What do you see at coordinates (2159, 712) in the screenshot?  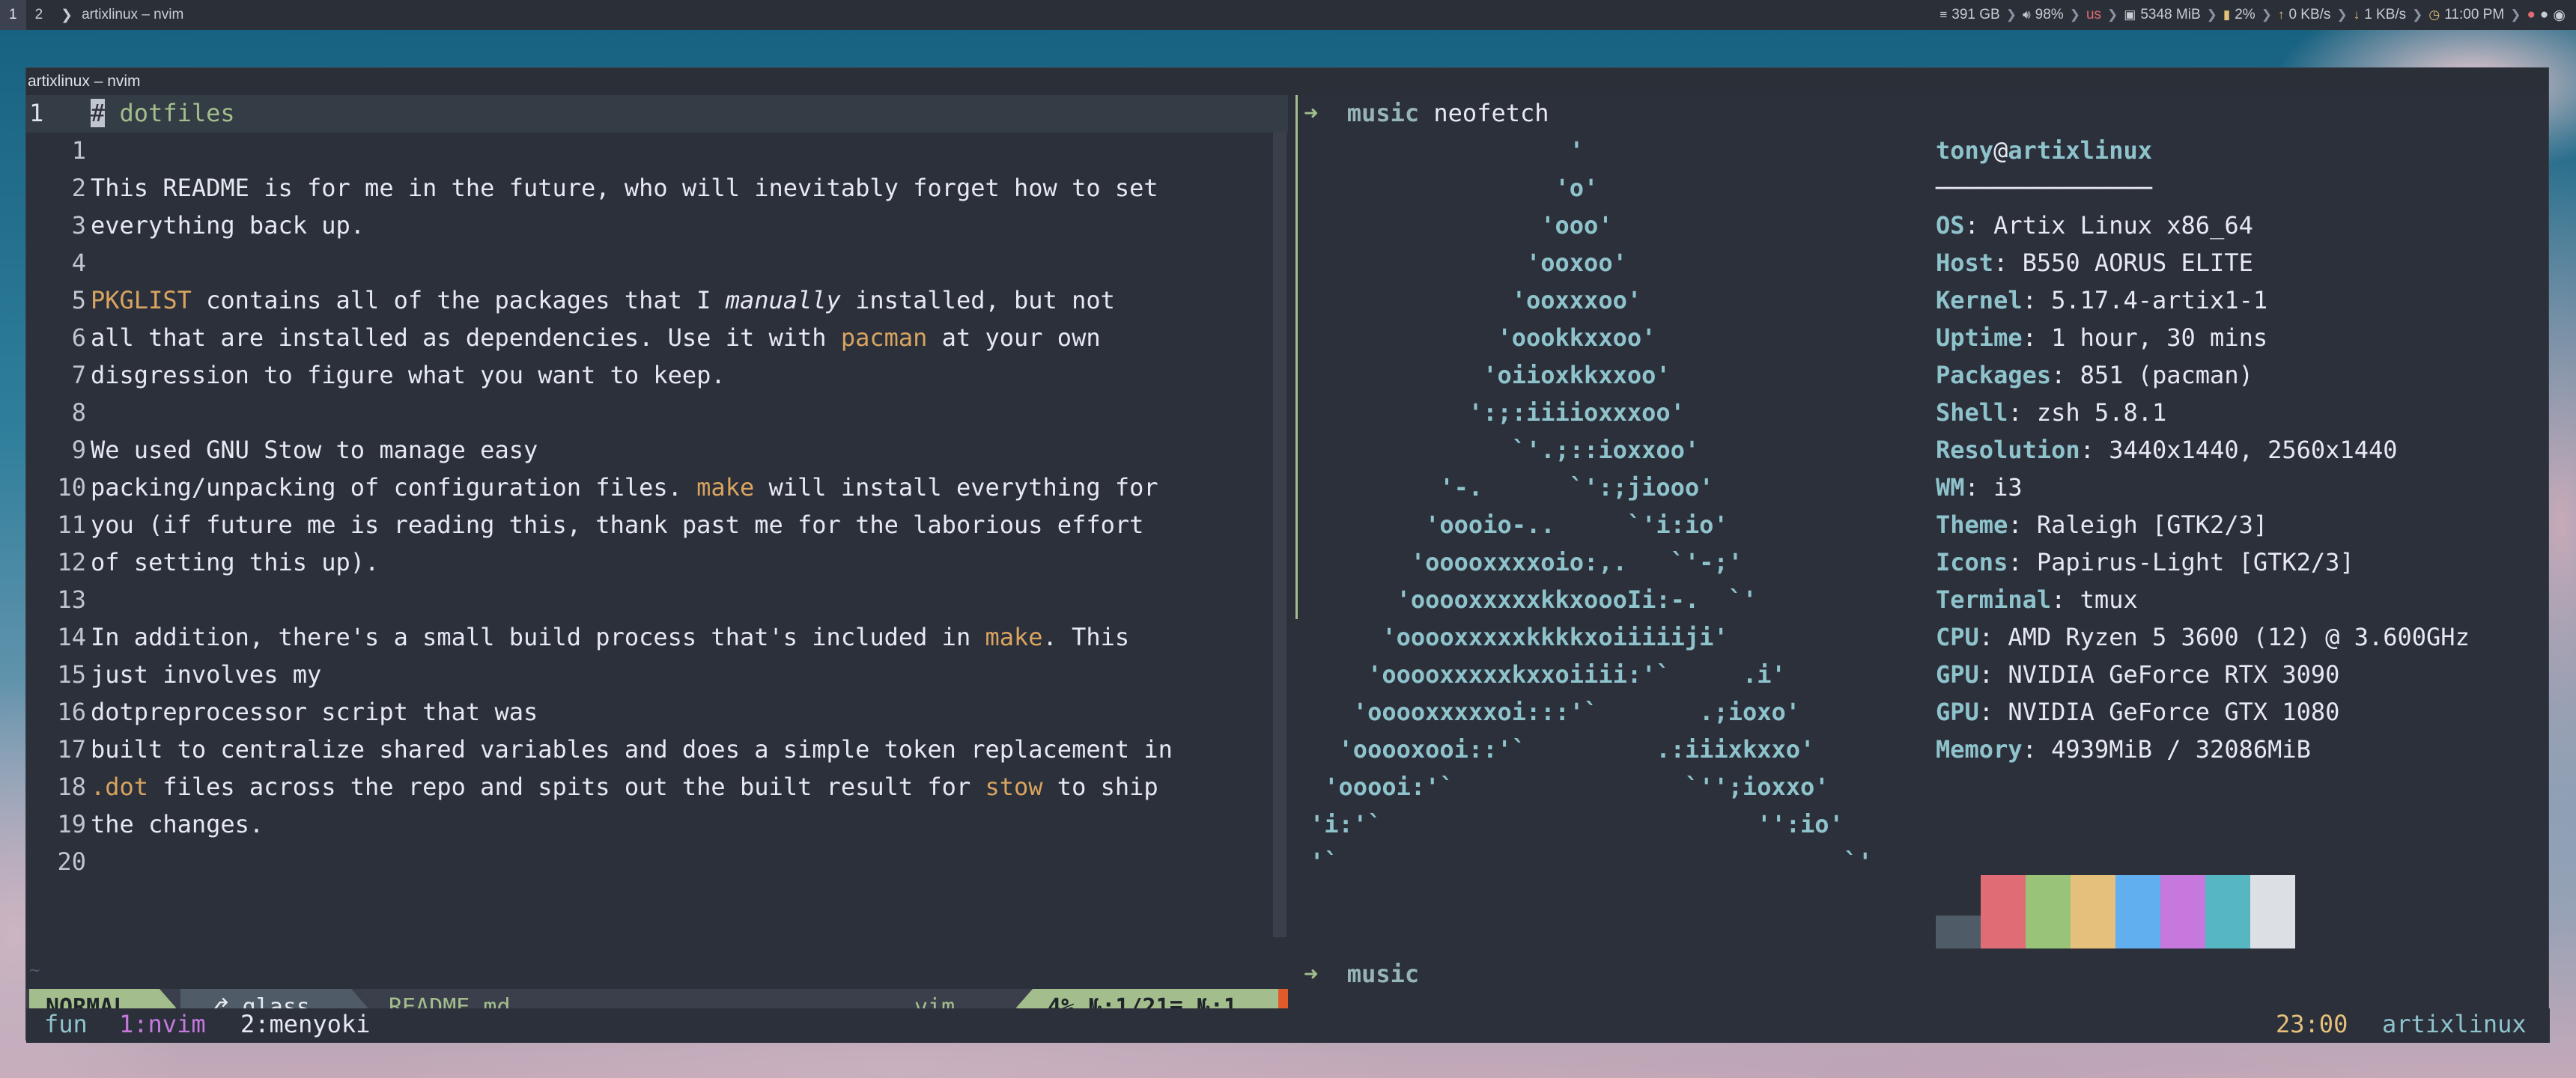 I see `neofetch-info-value: : NVIDIA GeForce GTX 1080` at bounding box center [2159, 712].